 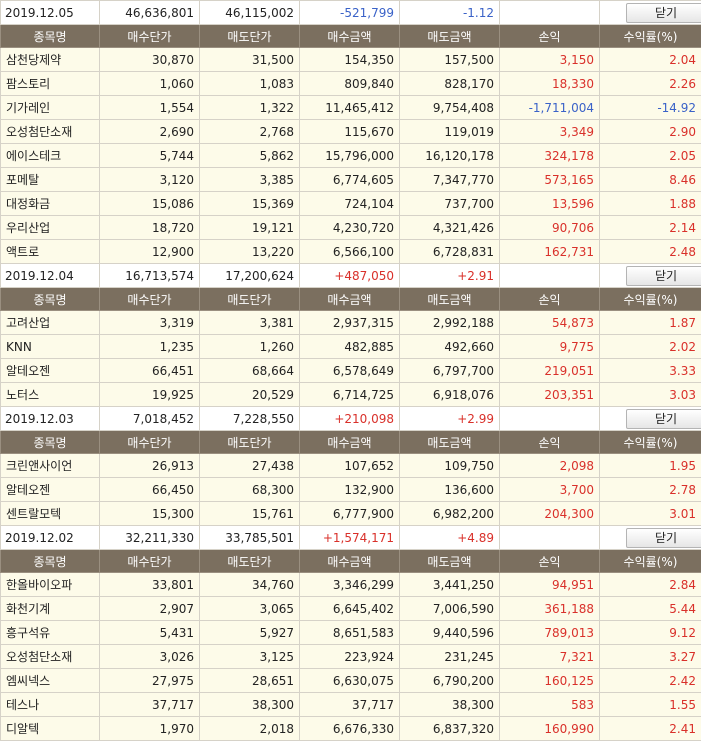 I want to click on table-row: 삼천당제약30,87031,500154,350157,5003,1502.04, so click(x=351, y=60).